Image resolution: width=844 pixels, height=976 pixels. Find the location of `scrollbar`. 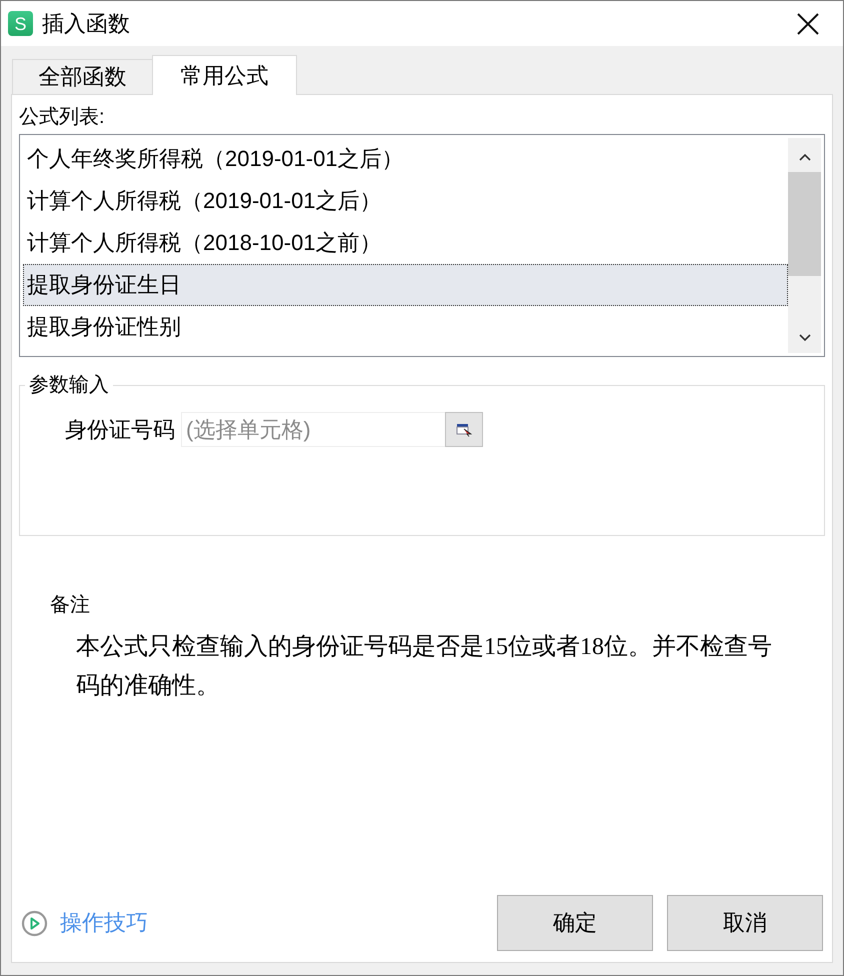

scrollbar is located at coordinates (804, 245).